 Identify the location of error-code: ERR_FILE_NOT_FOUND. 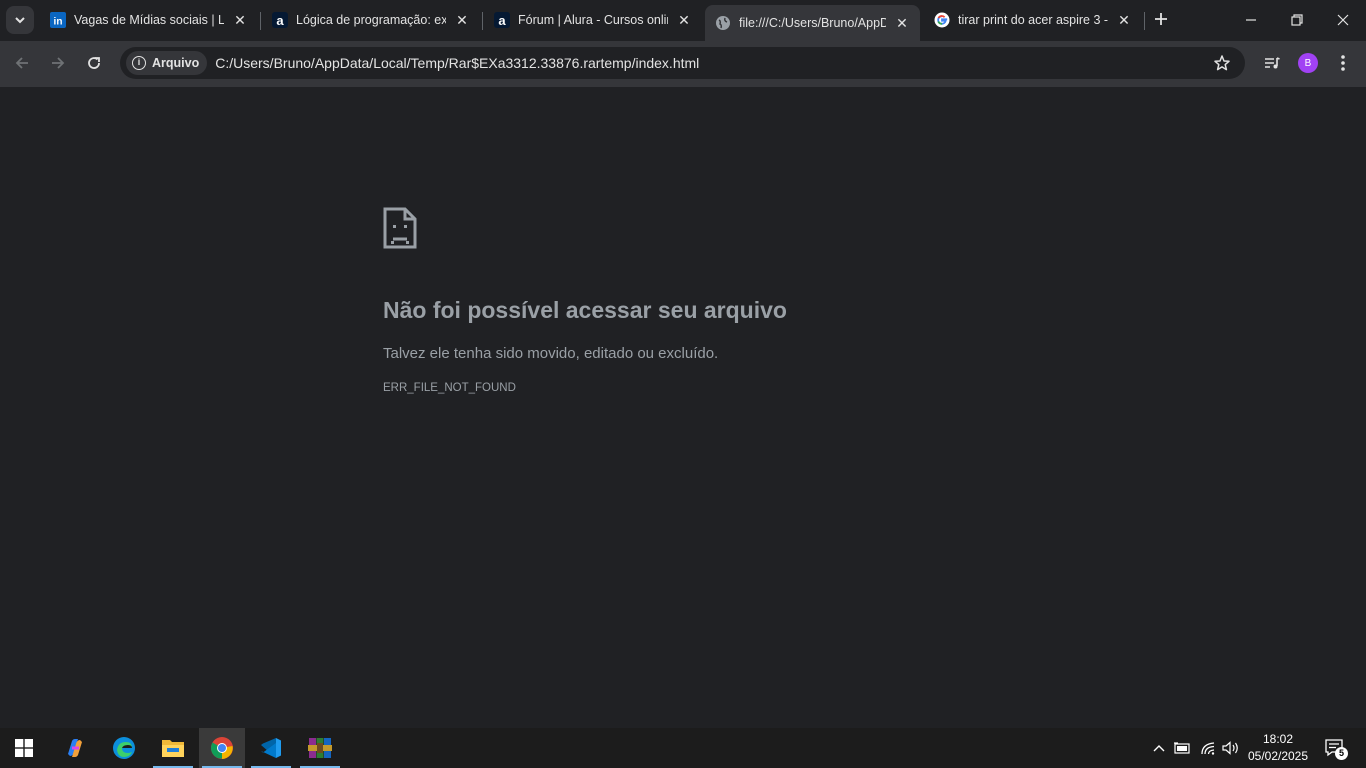
(449, 388).